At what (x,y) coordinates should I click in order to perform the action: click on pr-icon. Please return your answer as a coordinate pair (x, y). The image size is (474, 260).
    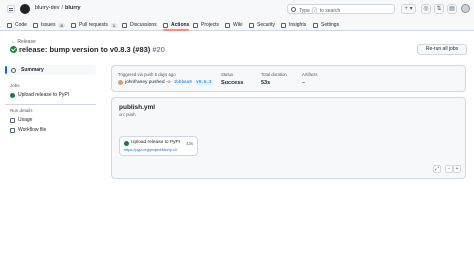
    Looking at the image, I should click on (73, 25).